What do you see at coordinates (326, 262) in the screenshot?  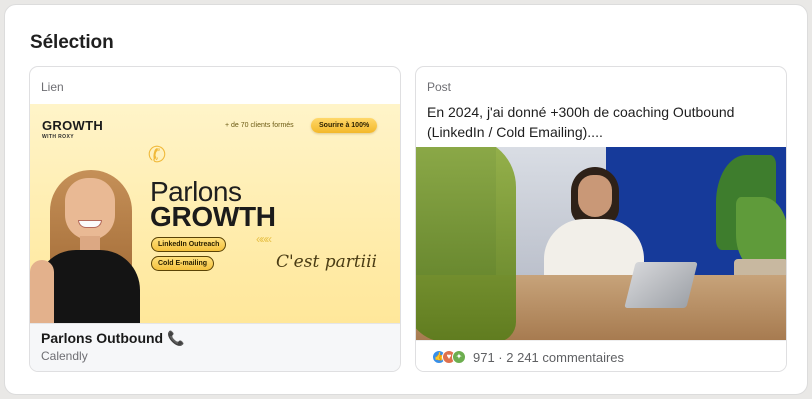 I see `banner-script-text: C'est partiii` at bounding box center [326, 262].